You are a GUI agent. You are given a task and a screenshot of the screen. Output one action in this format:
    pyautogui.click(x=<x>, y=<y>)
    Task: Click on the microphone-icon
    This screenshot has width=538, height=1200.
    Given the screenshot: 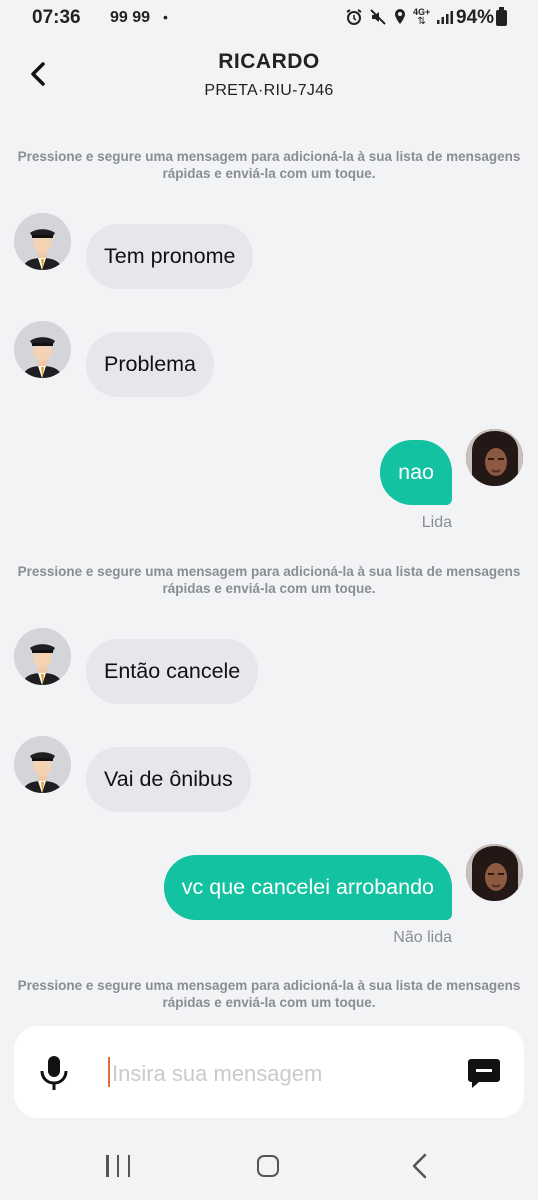 What is the action you would take?
    pyautogui.click(x=54, y=1073)
    